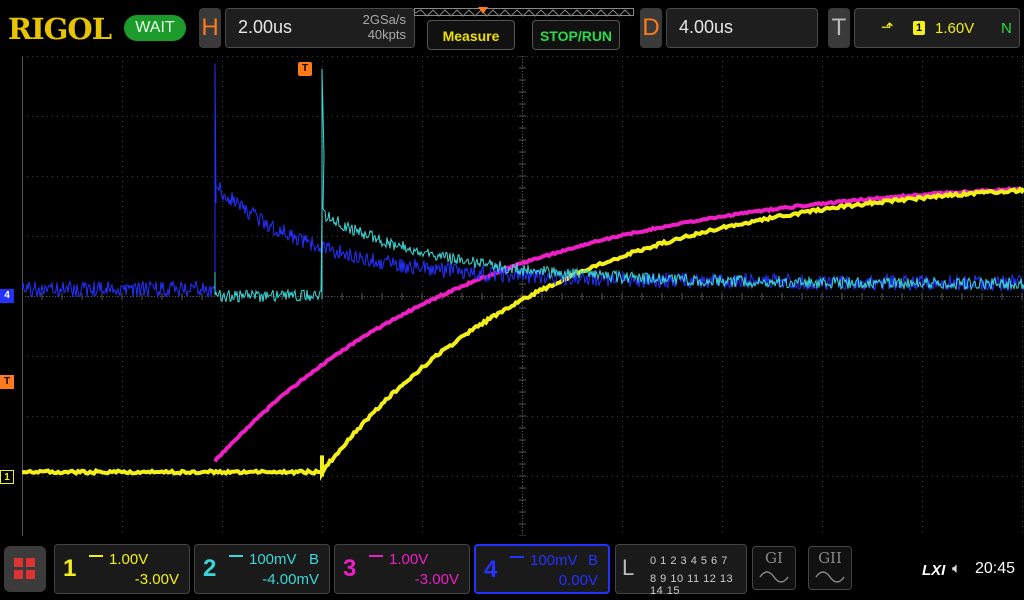  I want to click on trigger-source: 1, so click(919, 28).